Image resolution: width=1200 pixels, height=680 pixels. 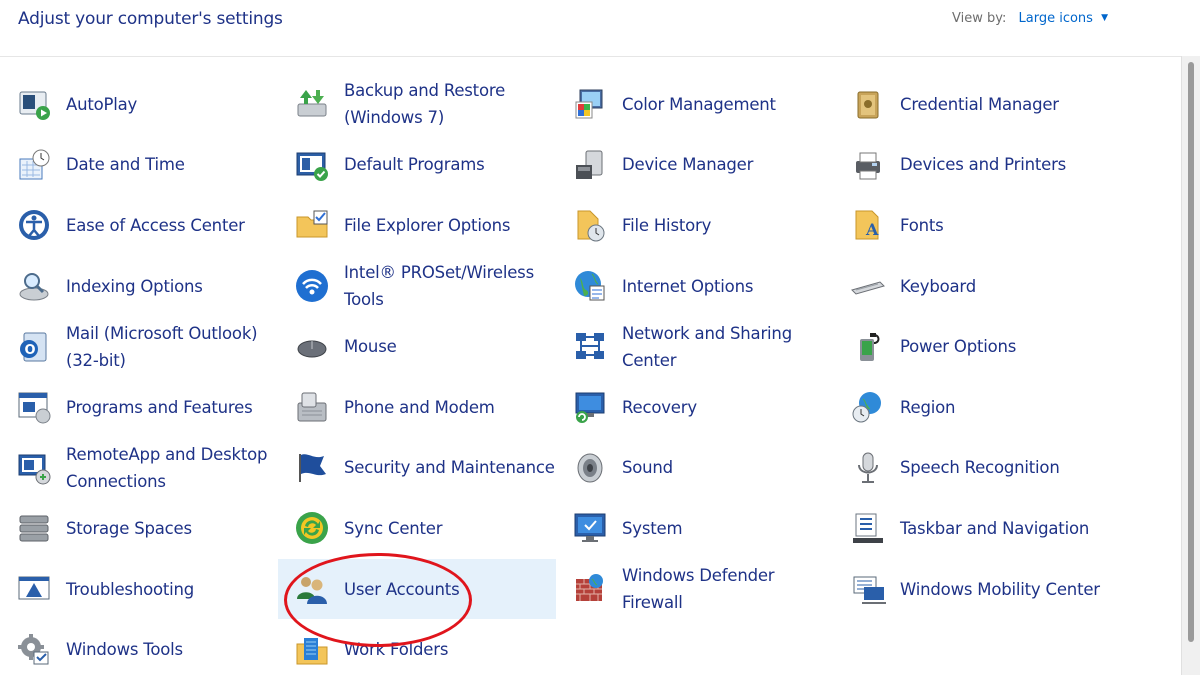 What do you see at coordinates (688, 165) in the screenshot?
I see `cp-item-label: Device Manager` at bounding box center [688, 165].